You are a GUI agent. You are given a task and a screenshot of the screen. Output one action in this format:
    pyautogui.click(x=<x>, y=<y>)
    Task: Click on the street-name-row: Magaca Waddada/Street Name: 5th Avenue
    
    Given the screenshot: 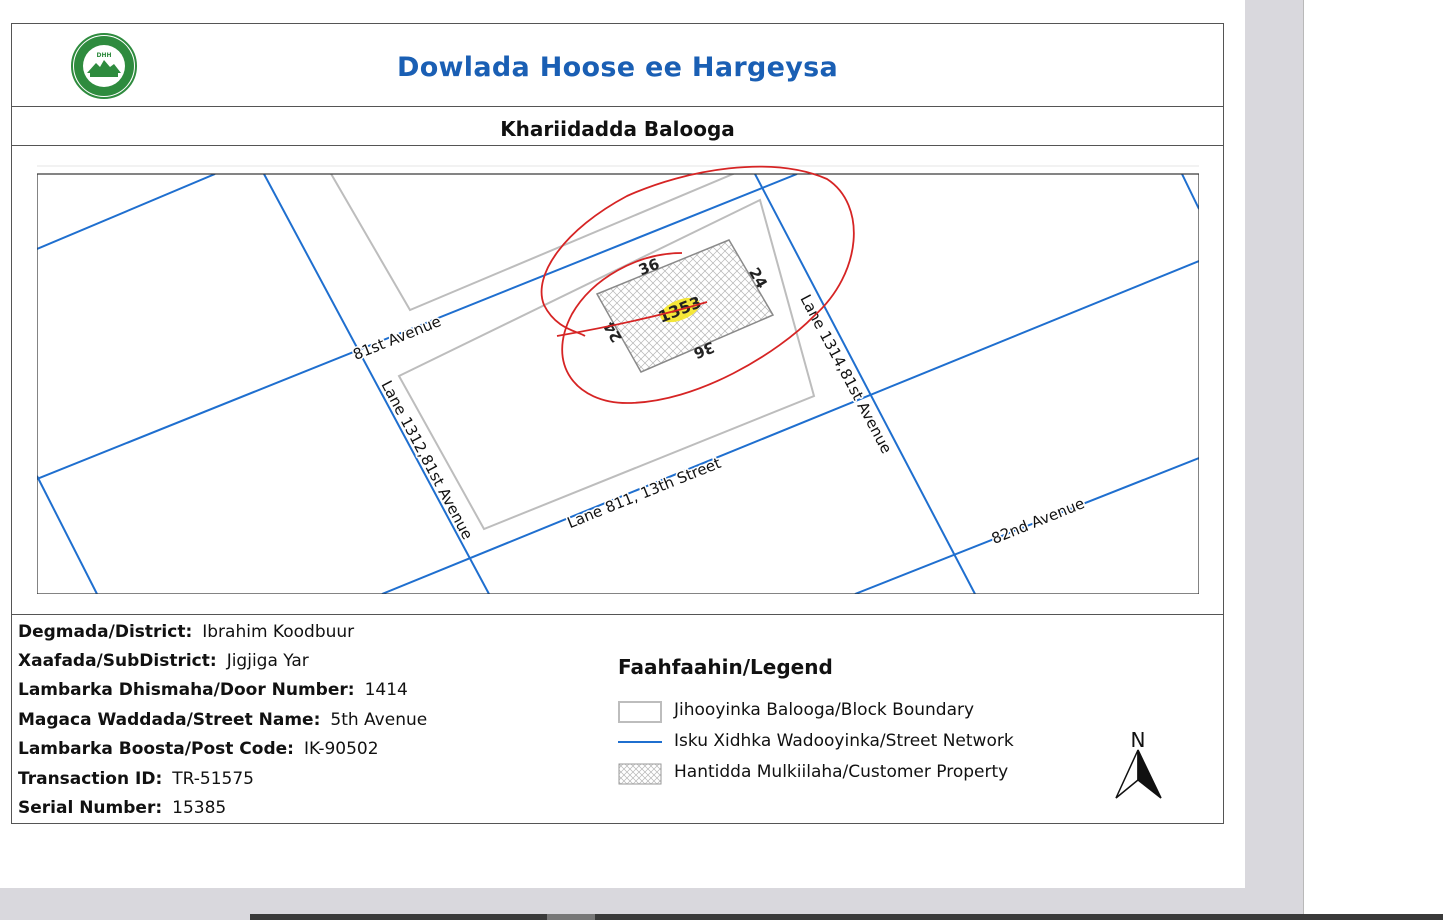 What is the action you would take?
    pyautogui.click(x=222, y=720)
    